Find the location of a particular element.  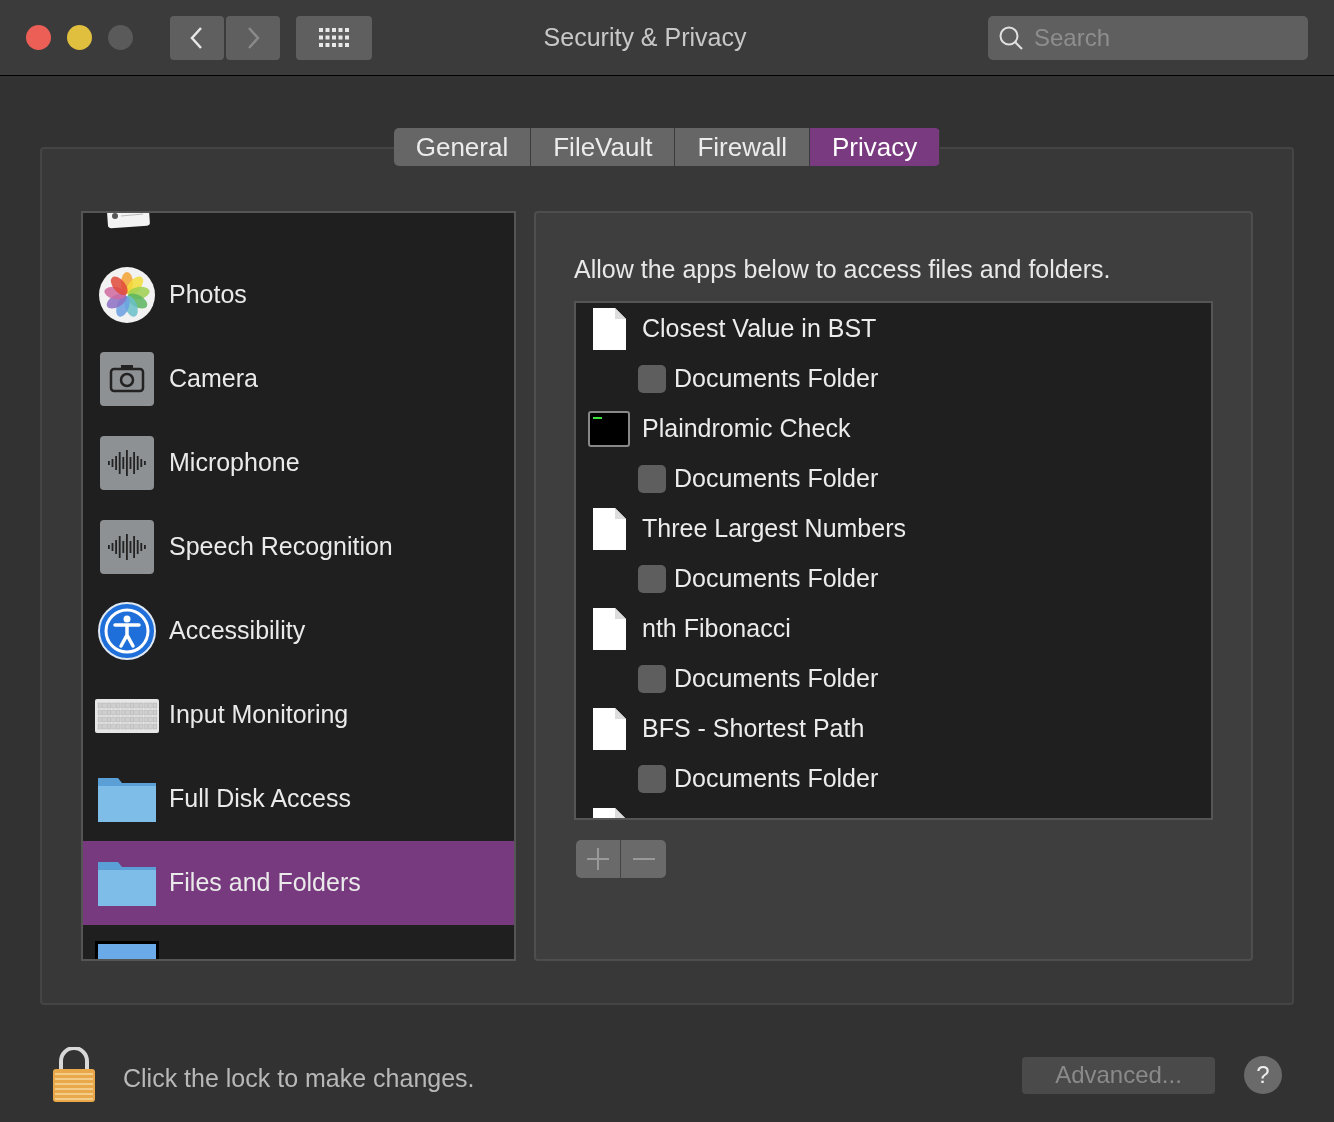

grid-icon is located at coordinates (334, 37).